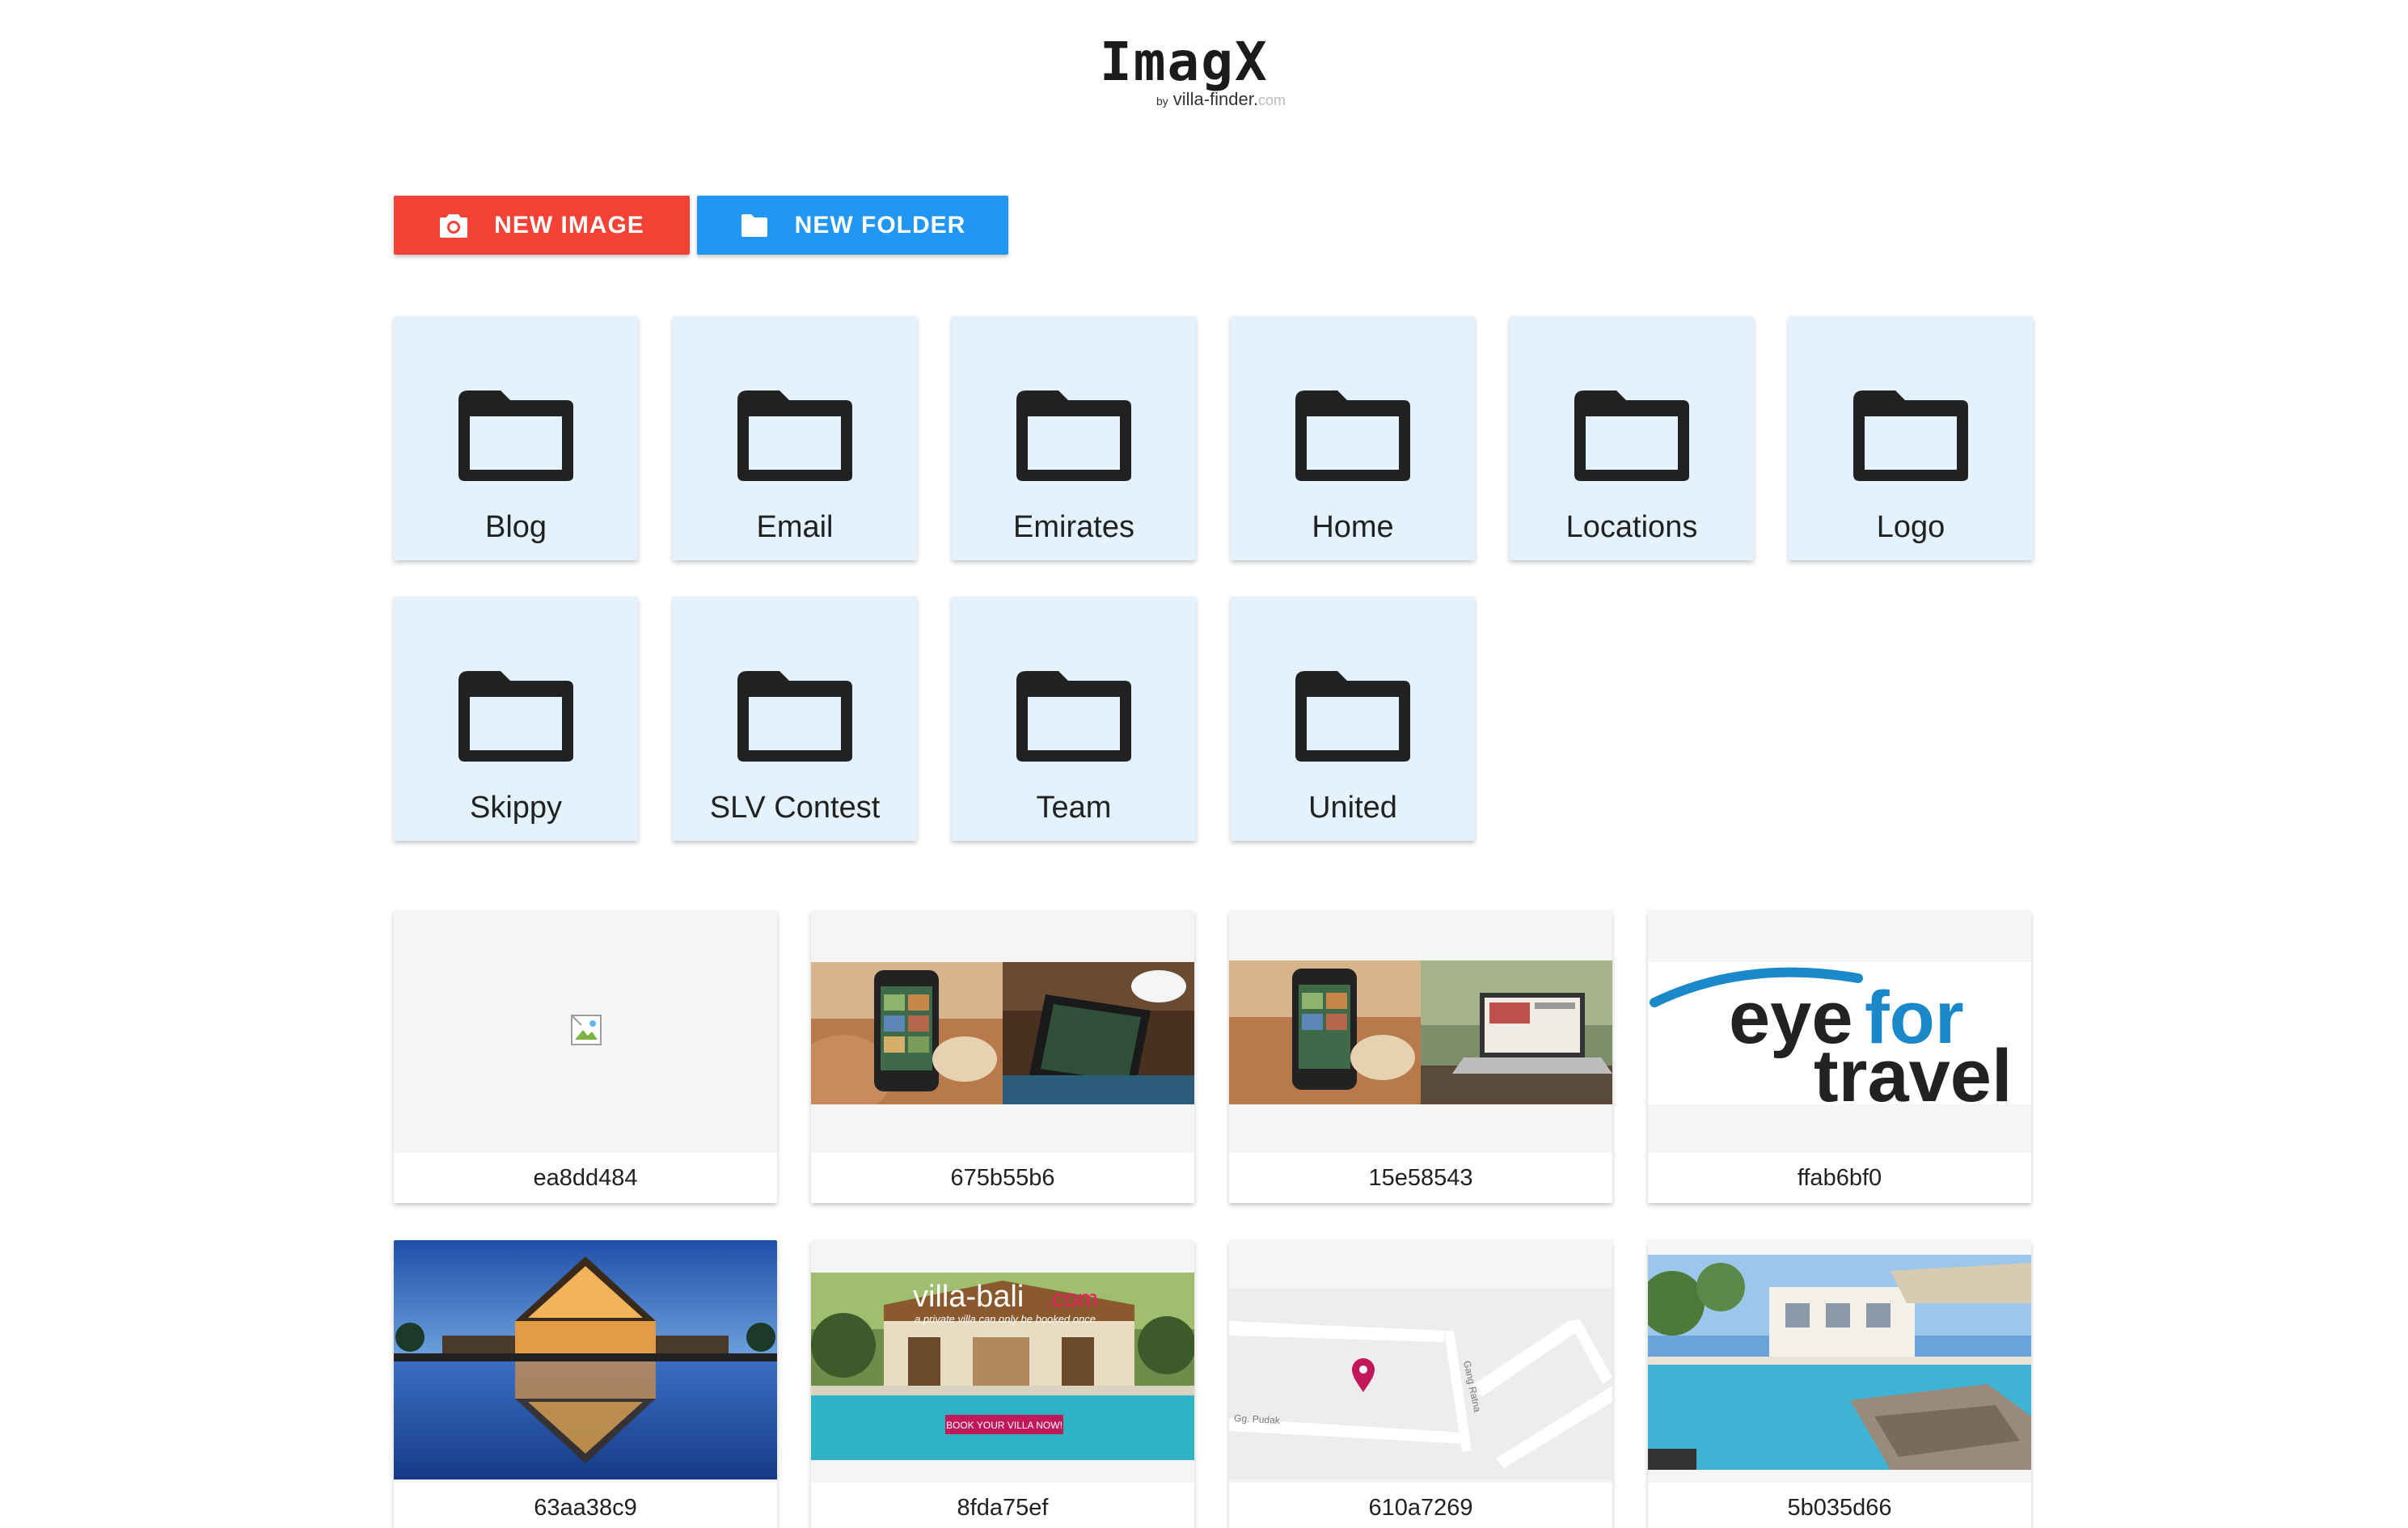 The image size is (2408, 1528). I want to click on folder-label: United, so click(1352, 808).